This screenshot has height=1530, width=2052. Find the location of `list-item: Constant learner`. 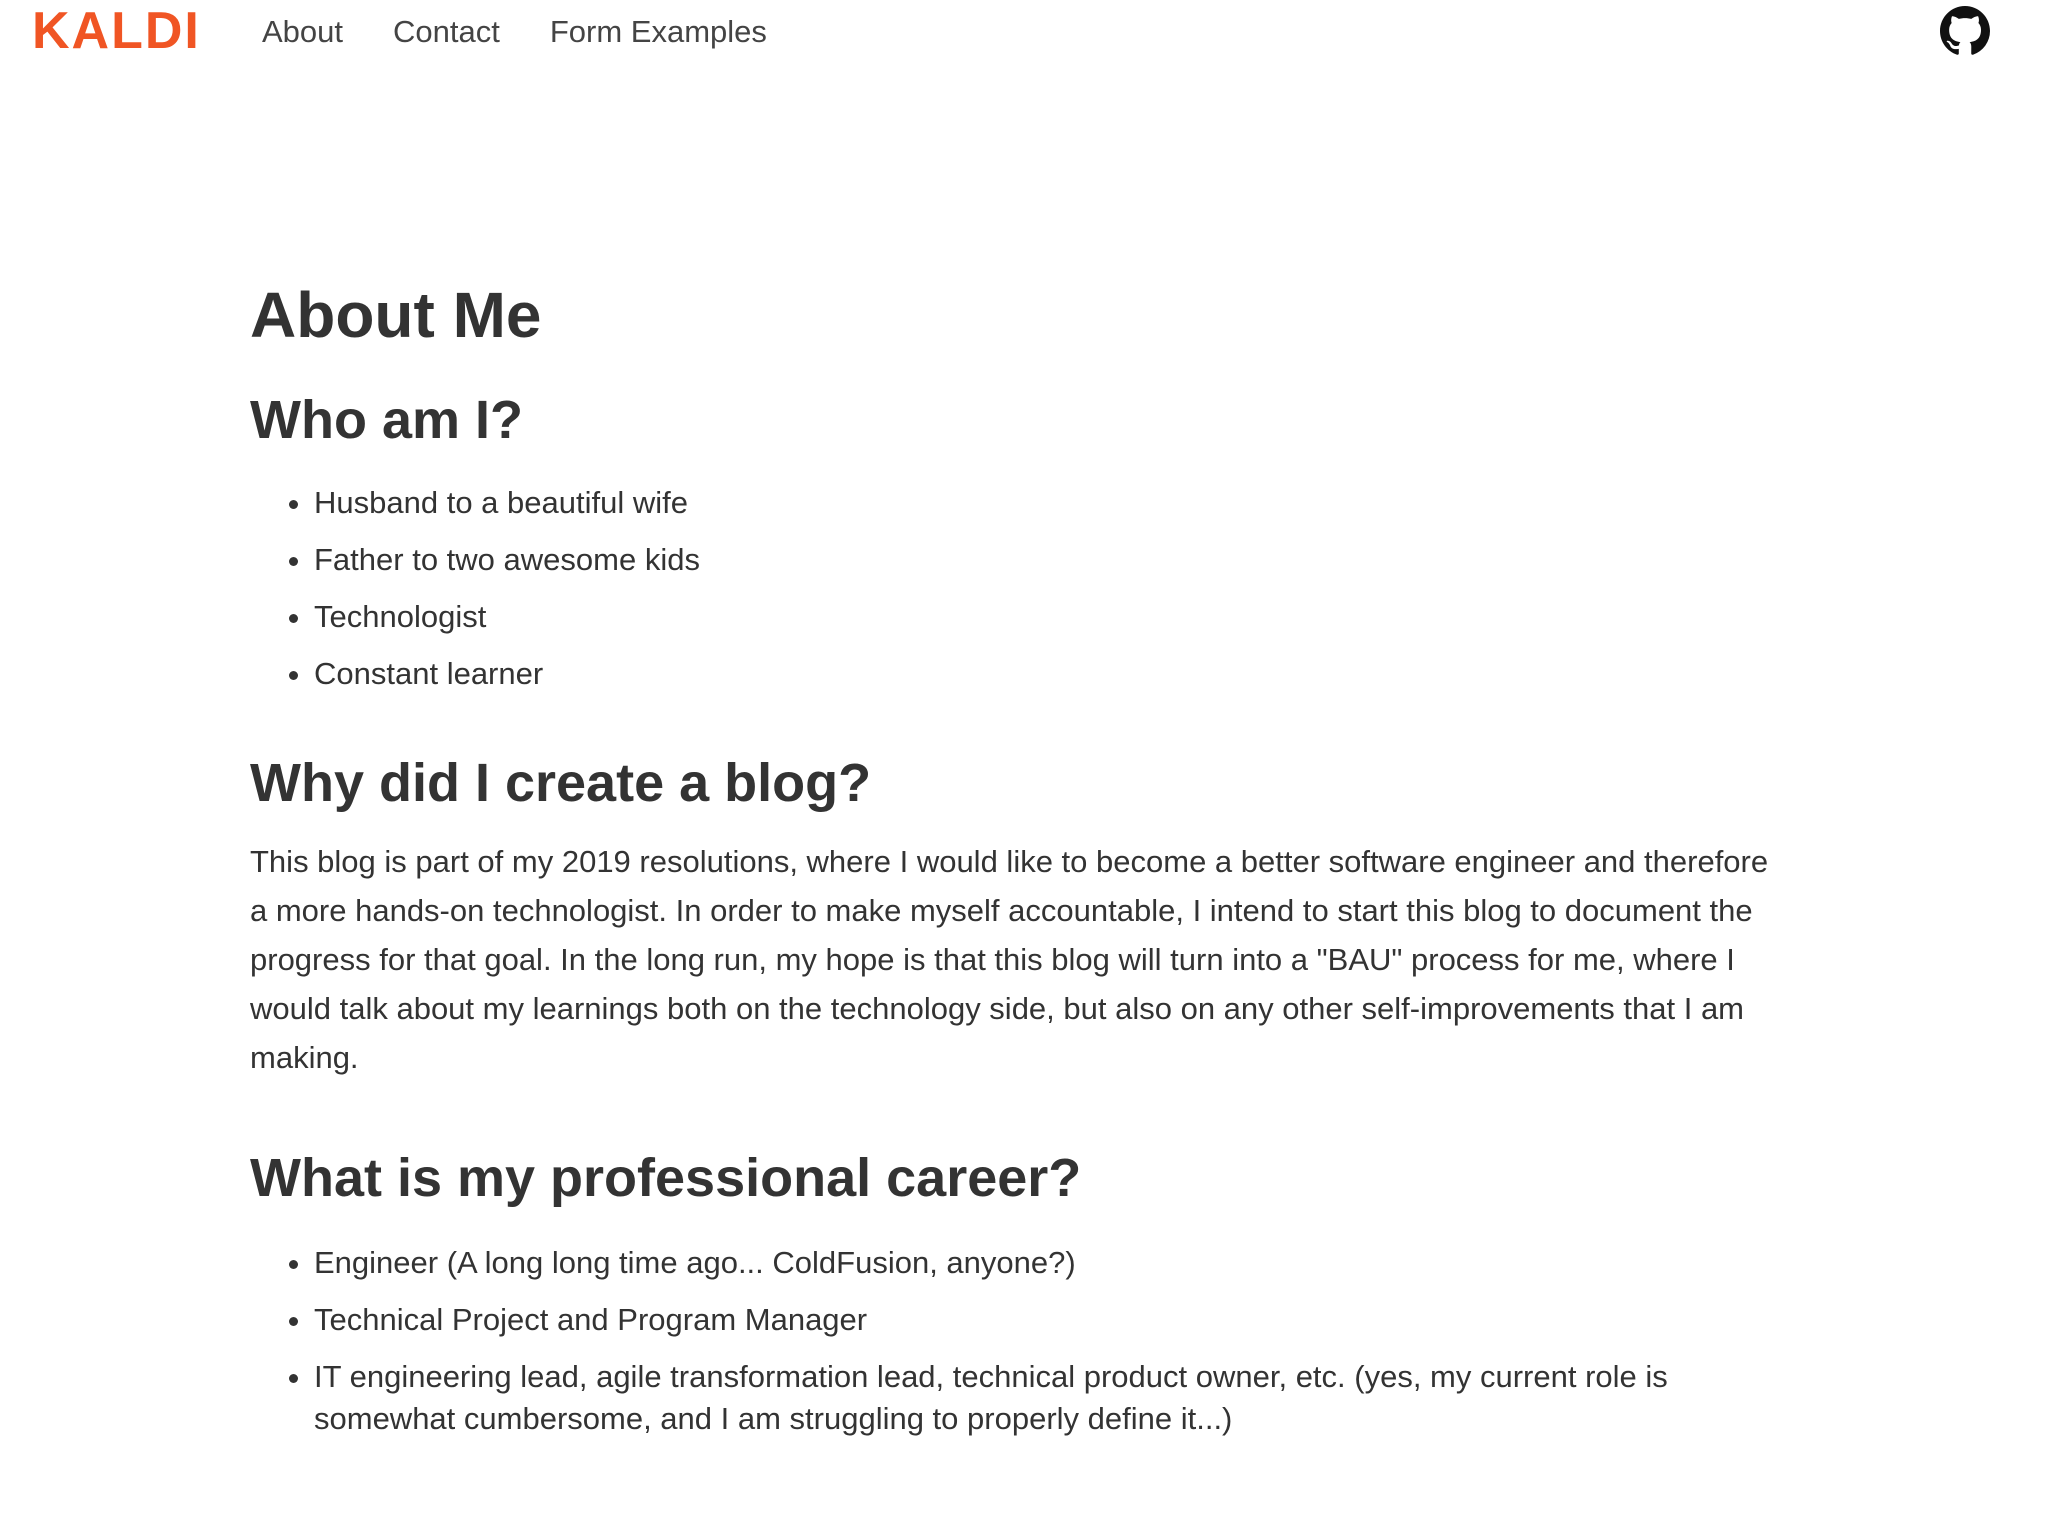

list-item: Constant learner is located at coordinates (1052, 674).